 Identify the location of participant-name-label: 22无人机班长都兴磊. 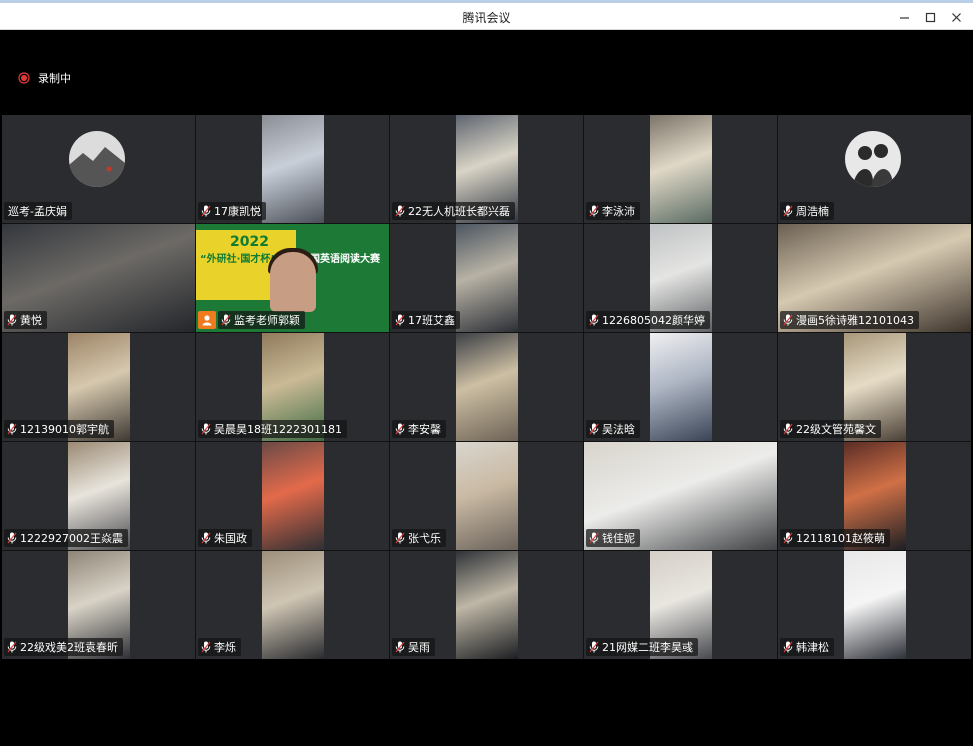
(453, 211).